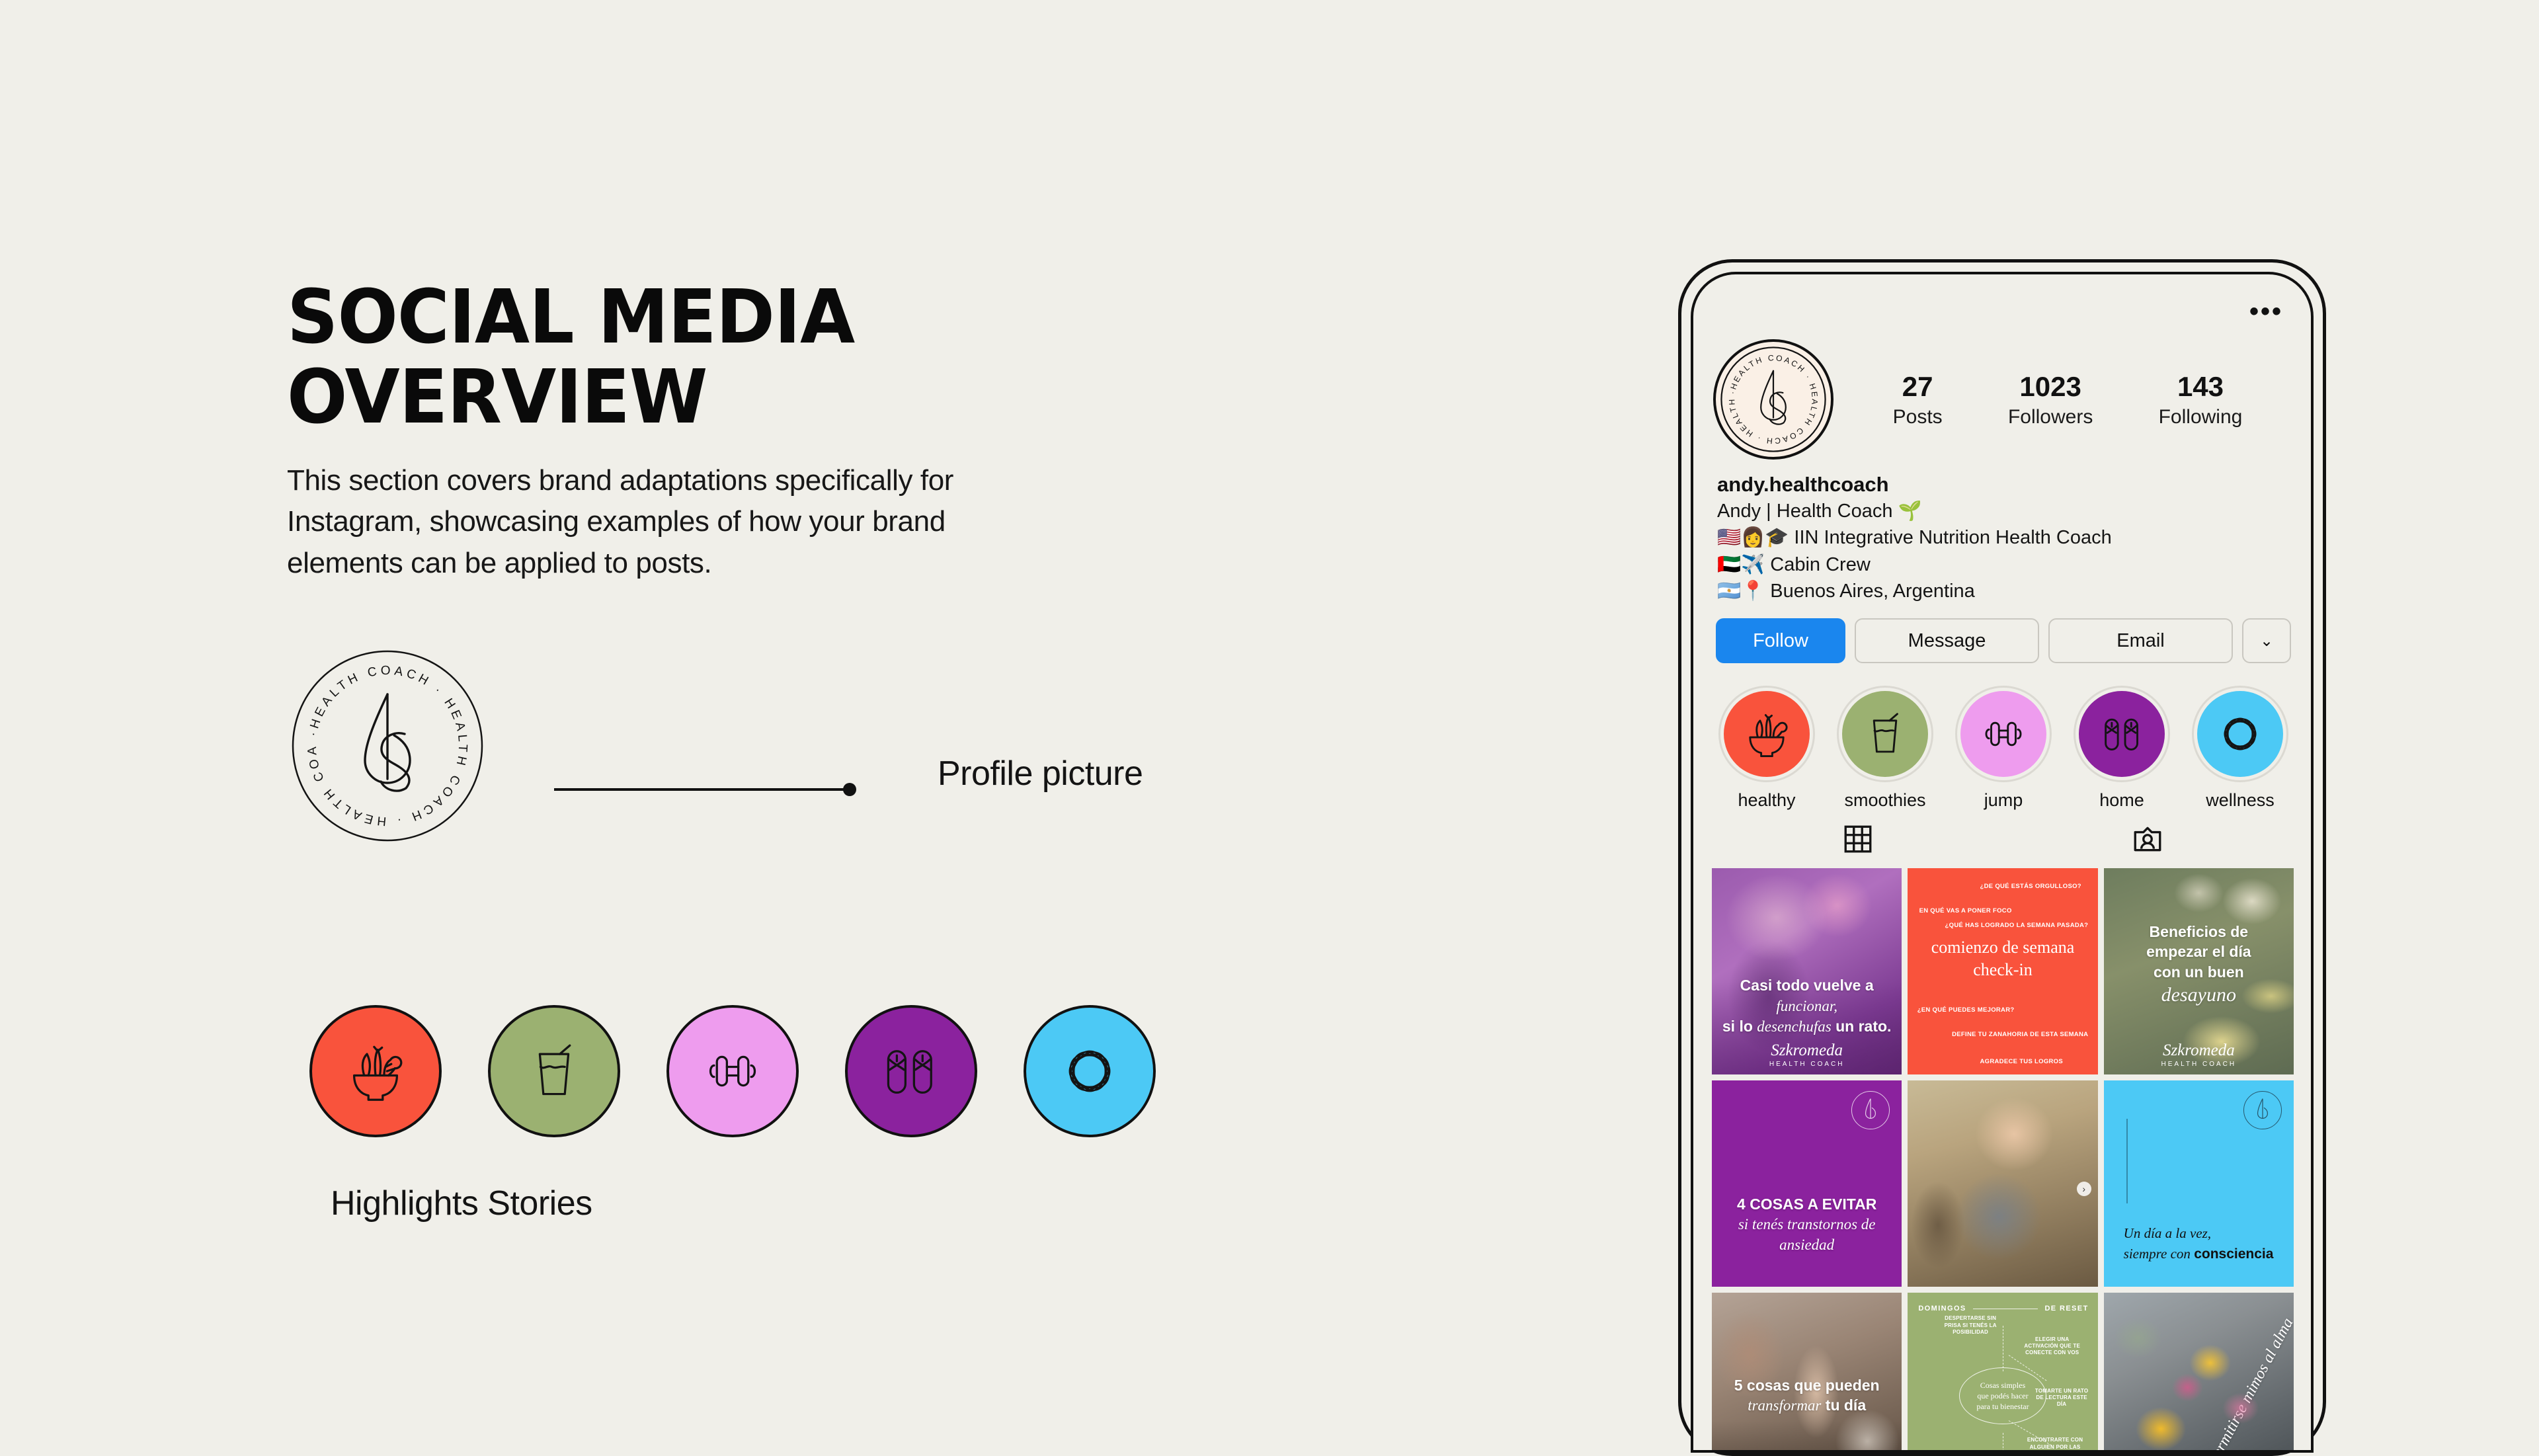 The width and height of the screenshot is (2539, 1456). Describe the element at coordinates (1767, 800) in the screenshot. I see `highlight-label: healthy` at that location.